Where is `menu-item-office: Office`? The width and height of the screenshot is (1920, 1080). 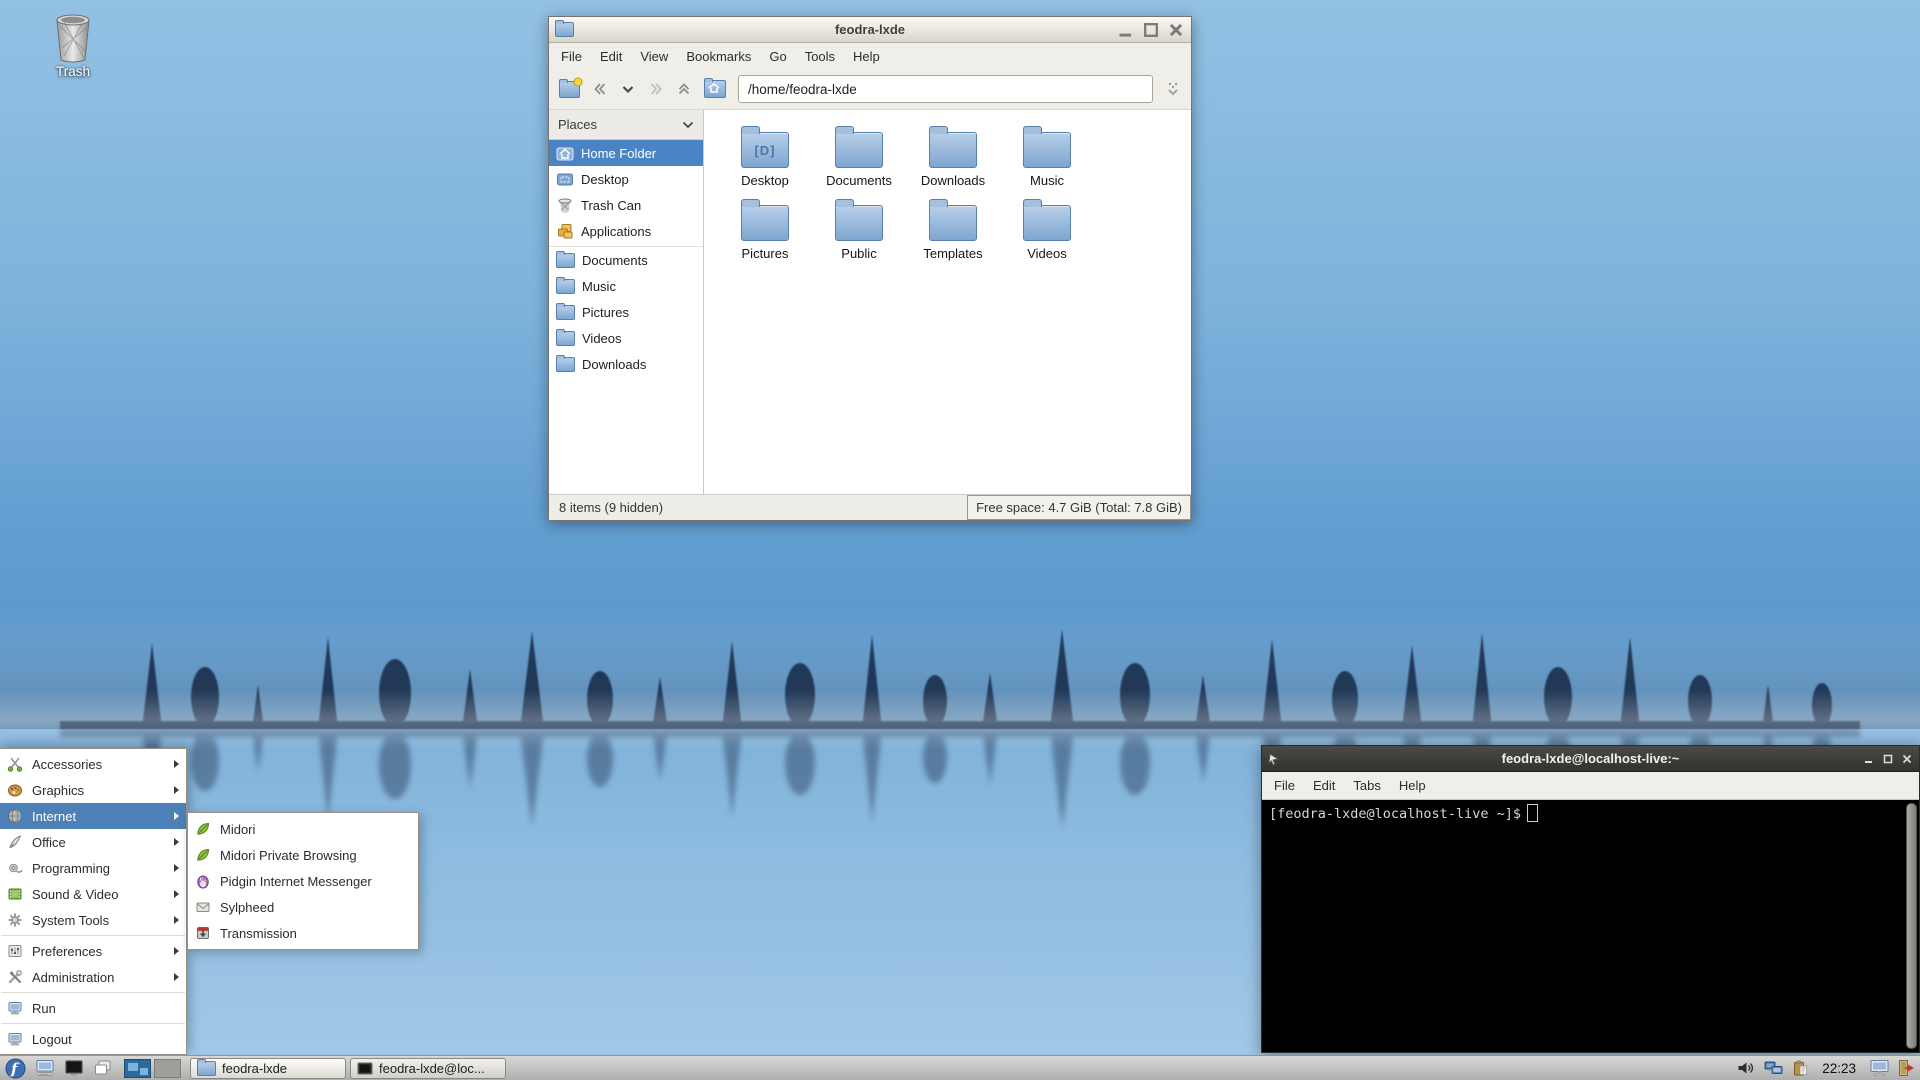
menu-item-office: Office is located at coordinates (93, 842).